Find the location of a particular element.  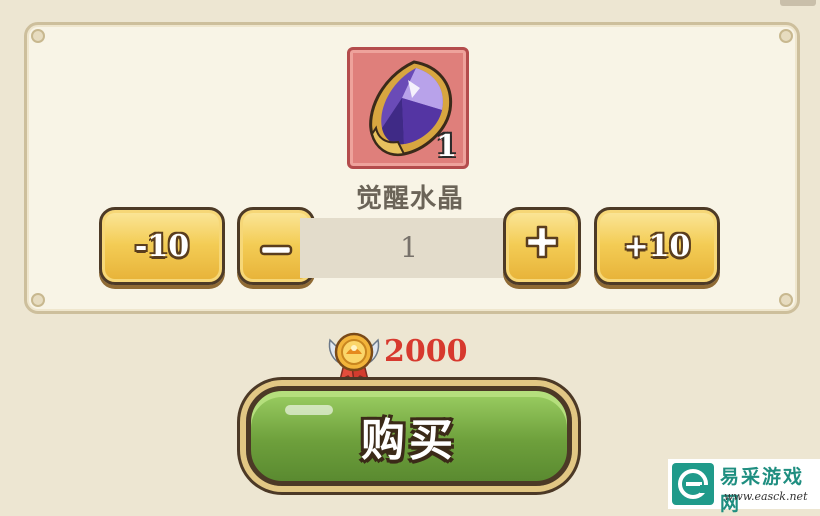

quantity-field: 1 is located at coordinates (409, 248).